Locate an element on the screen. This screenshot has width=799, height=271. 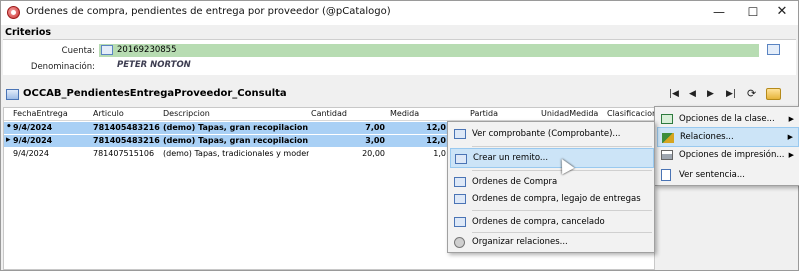
column-header-cantidad: Cantidad is located at coordinates (349, 113).